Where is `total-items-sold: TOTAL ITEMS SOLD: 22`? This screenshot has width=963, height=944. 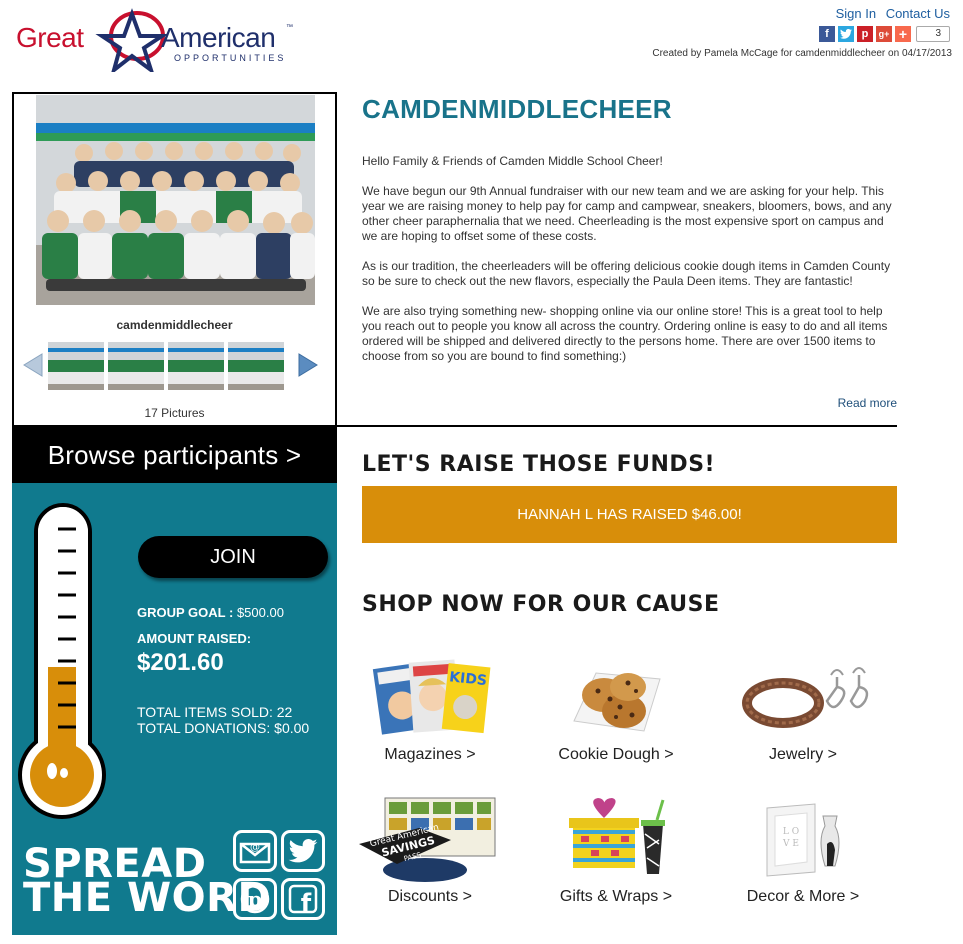 total-items-sold: TOTAL ITEMS SOLD: 22 is located at coordinates (215, 712).